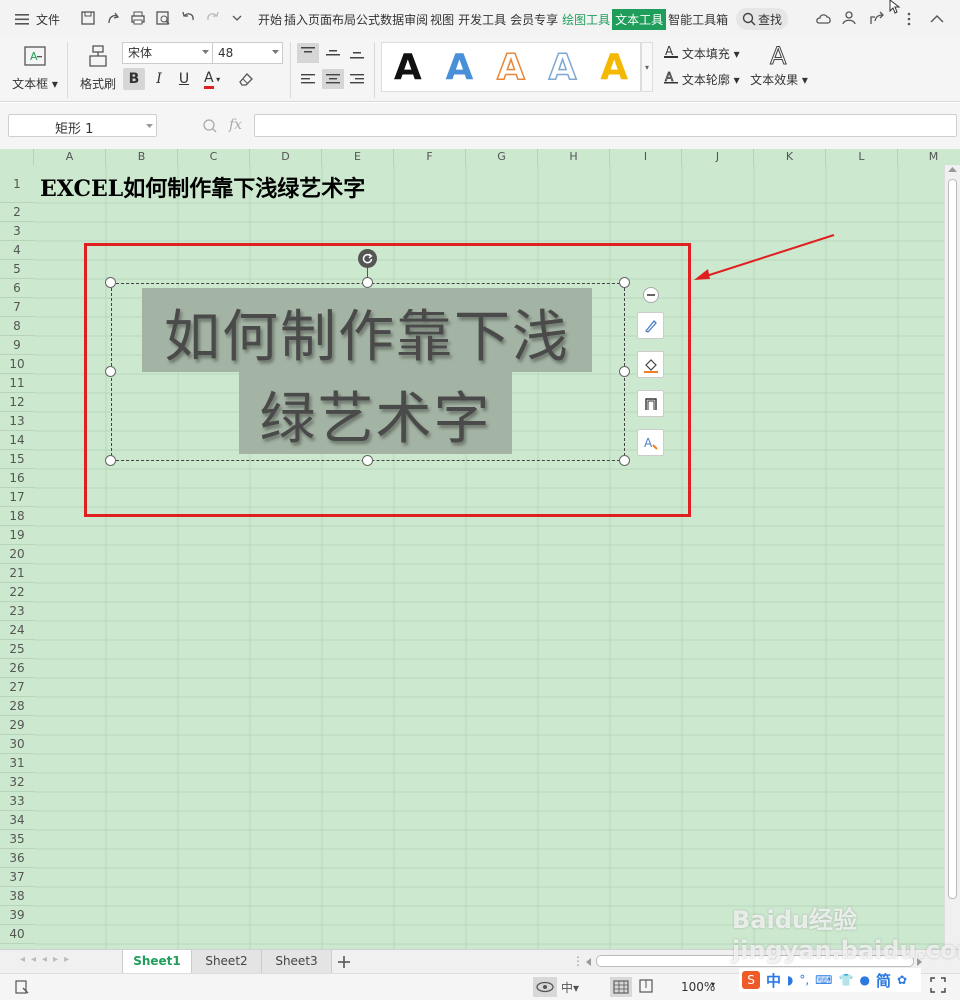 This screenshot has height=1000, width=960. Describe the element at coordinates (624, 460) in the screenshot. I see `resize-handle-bottom-right` at that location.